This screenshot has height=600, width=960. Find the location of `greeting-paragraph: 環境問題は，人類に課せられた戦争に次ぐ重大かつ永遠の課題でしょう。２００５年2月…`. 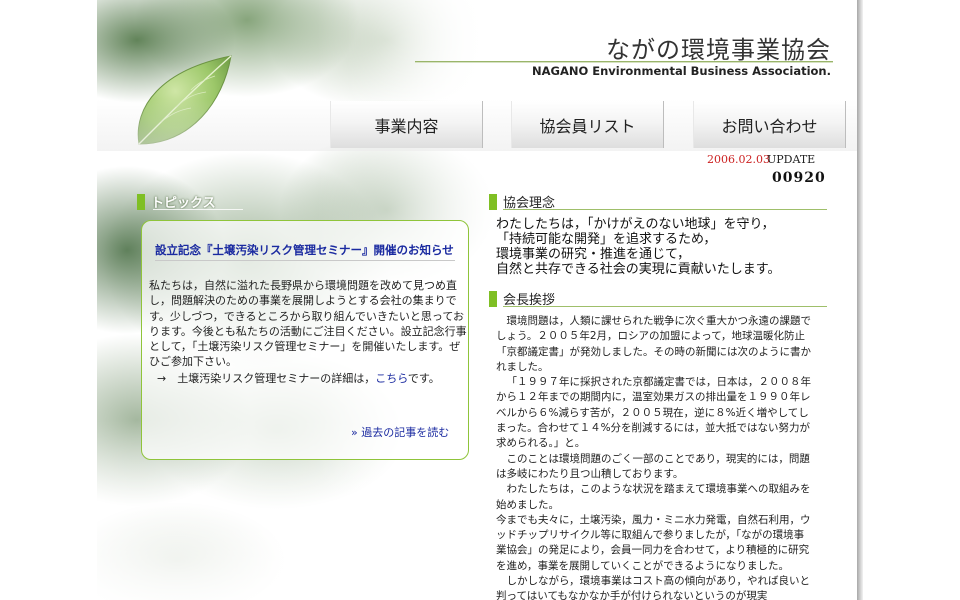

greeting-paragraph: 環境問題は，人類に課せられた戦争に次ぐ重大かつ永遠の課題でしょう。２００５年2月… is located at coordinates (653, 344).